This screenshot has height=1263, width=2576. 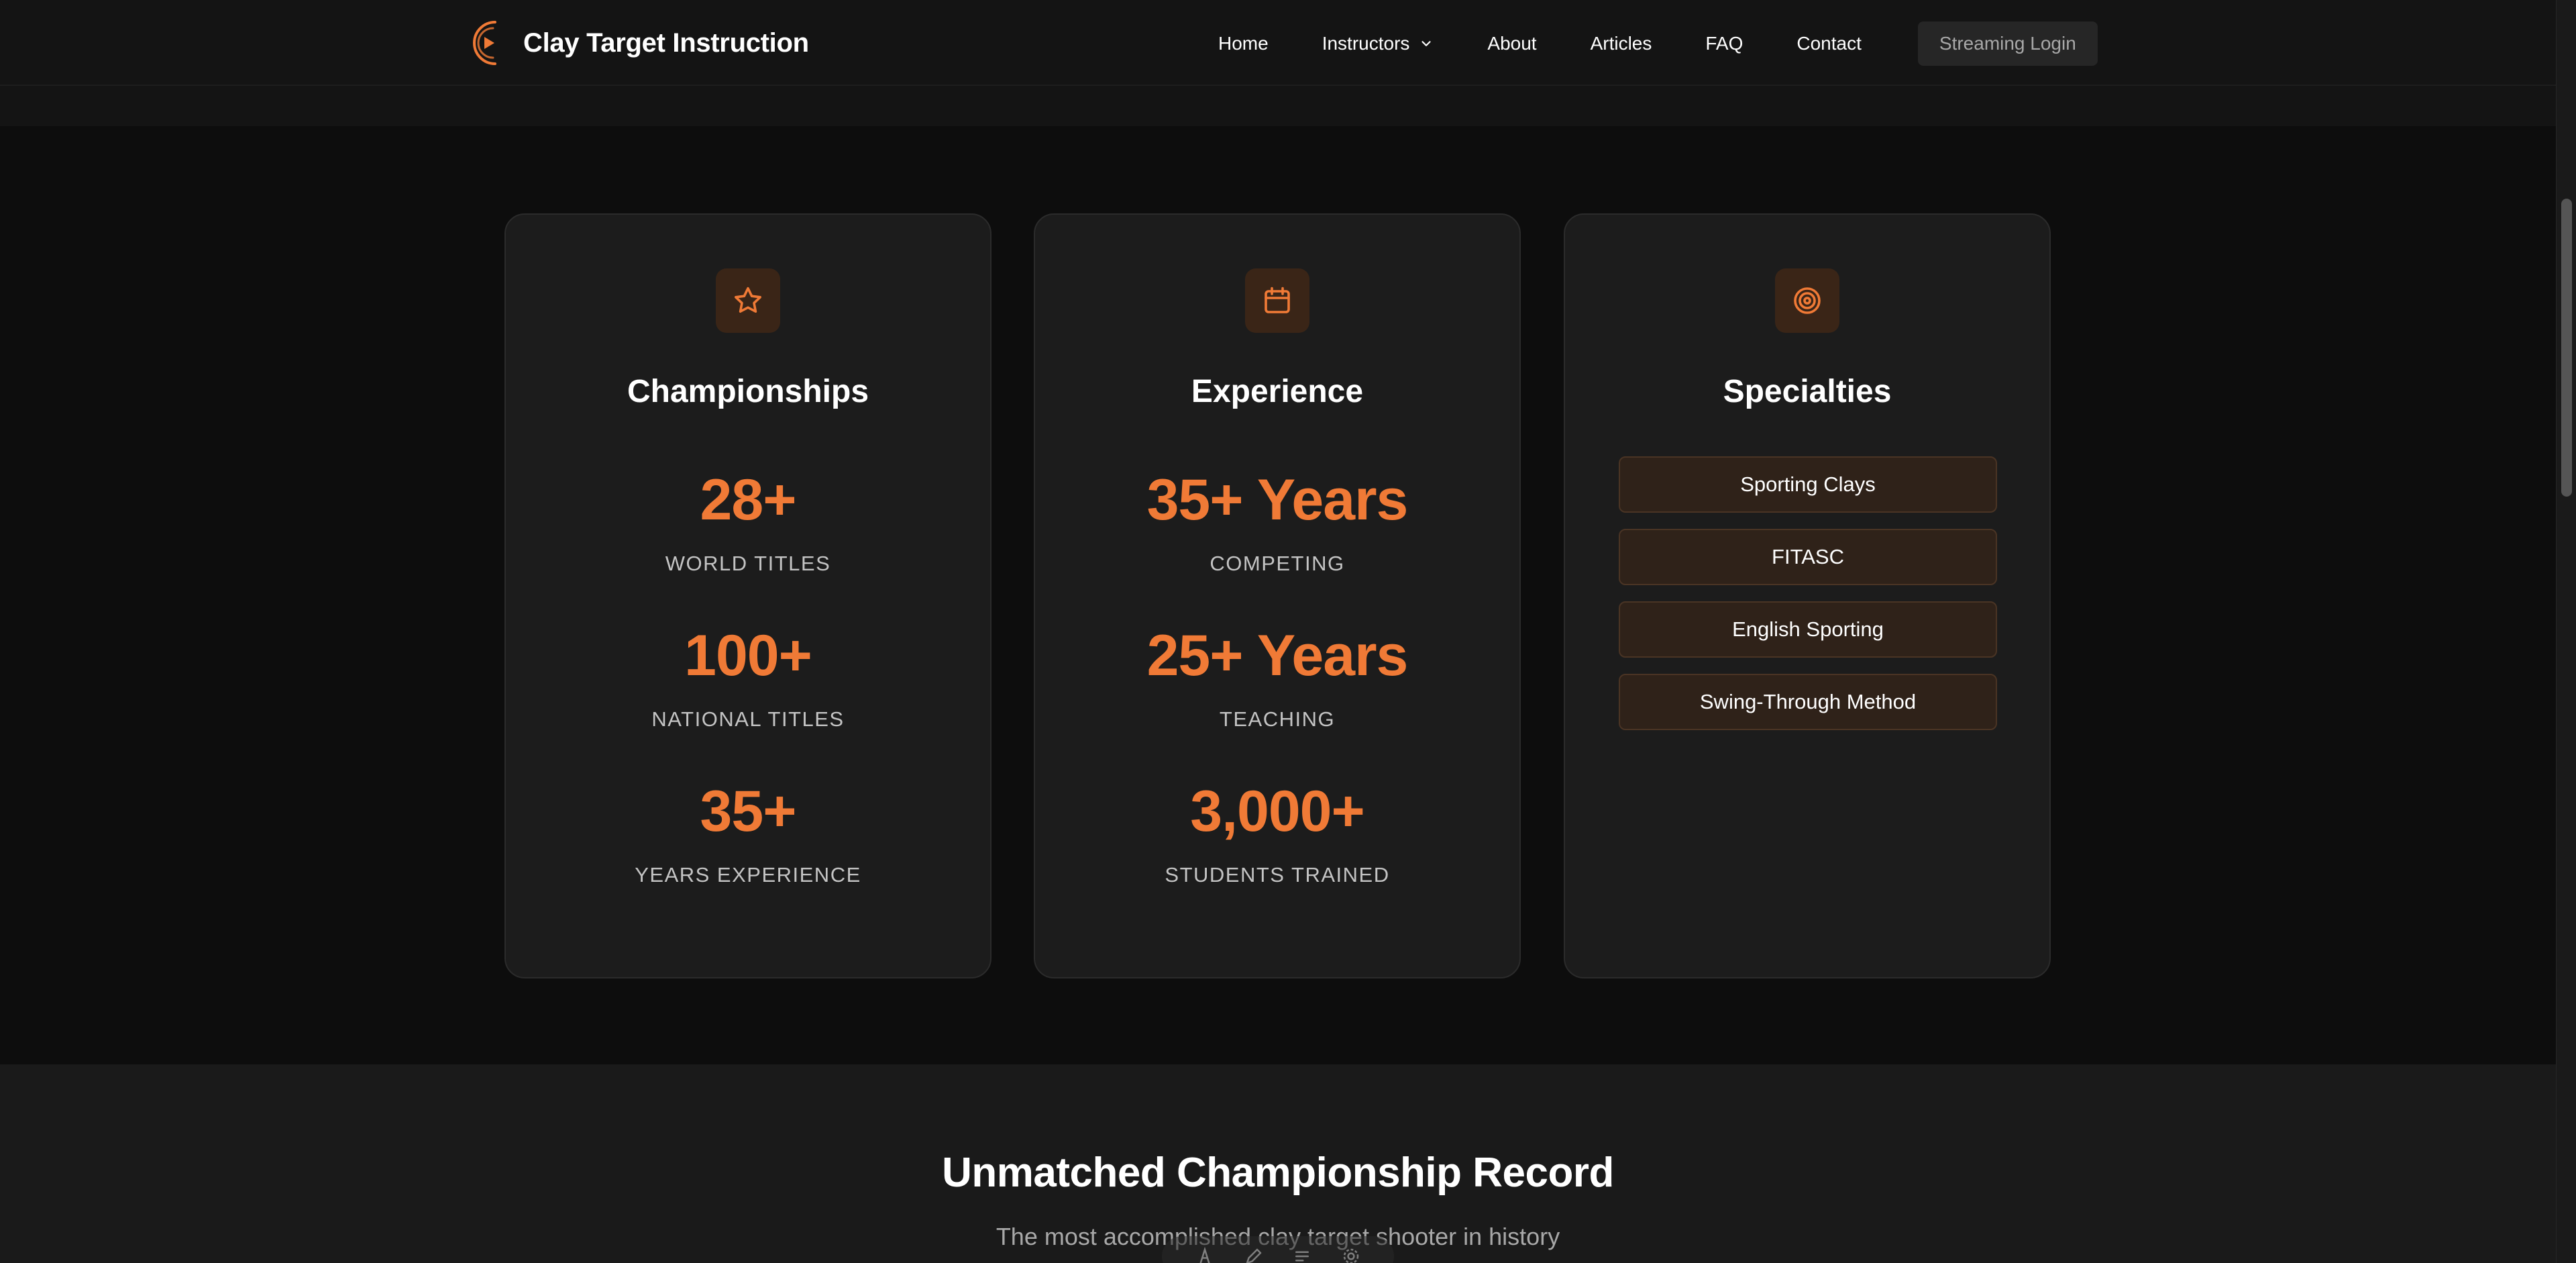 I want to click on stat-label: STUDENTS TRAINED, so click(x=1277, y=875).